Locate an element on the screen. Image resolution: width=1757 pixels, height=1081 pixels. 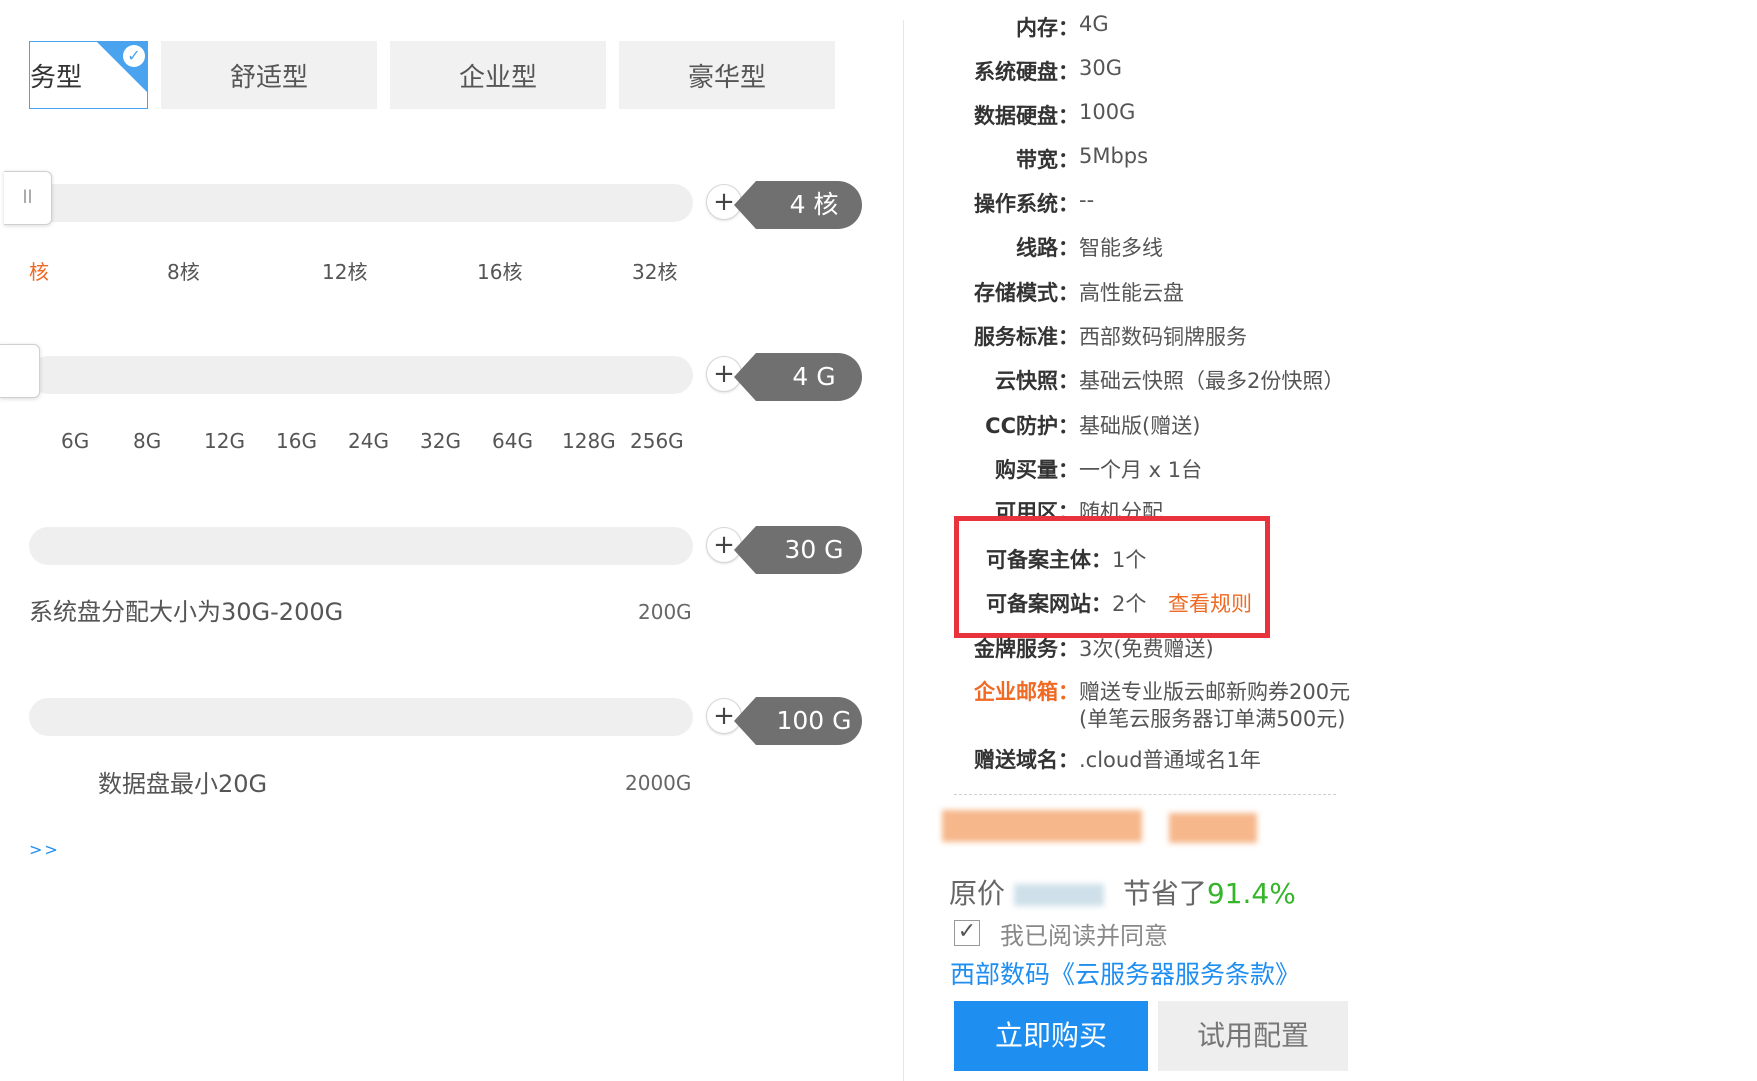
tab-enterprise: 企业型 is located at coordinates (498, 75).